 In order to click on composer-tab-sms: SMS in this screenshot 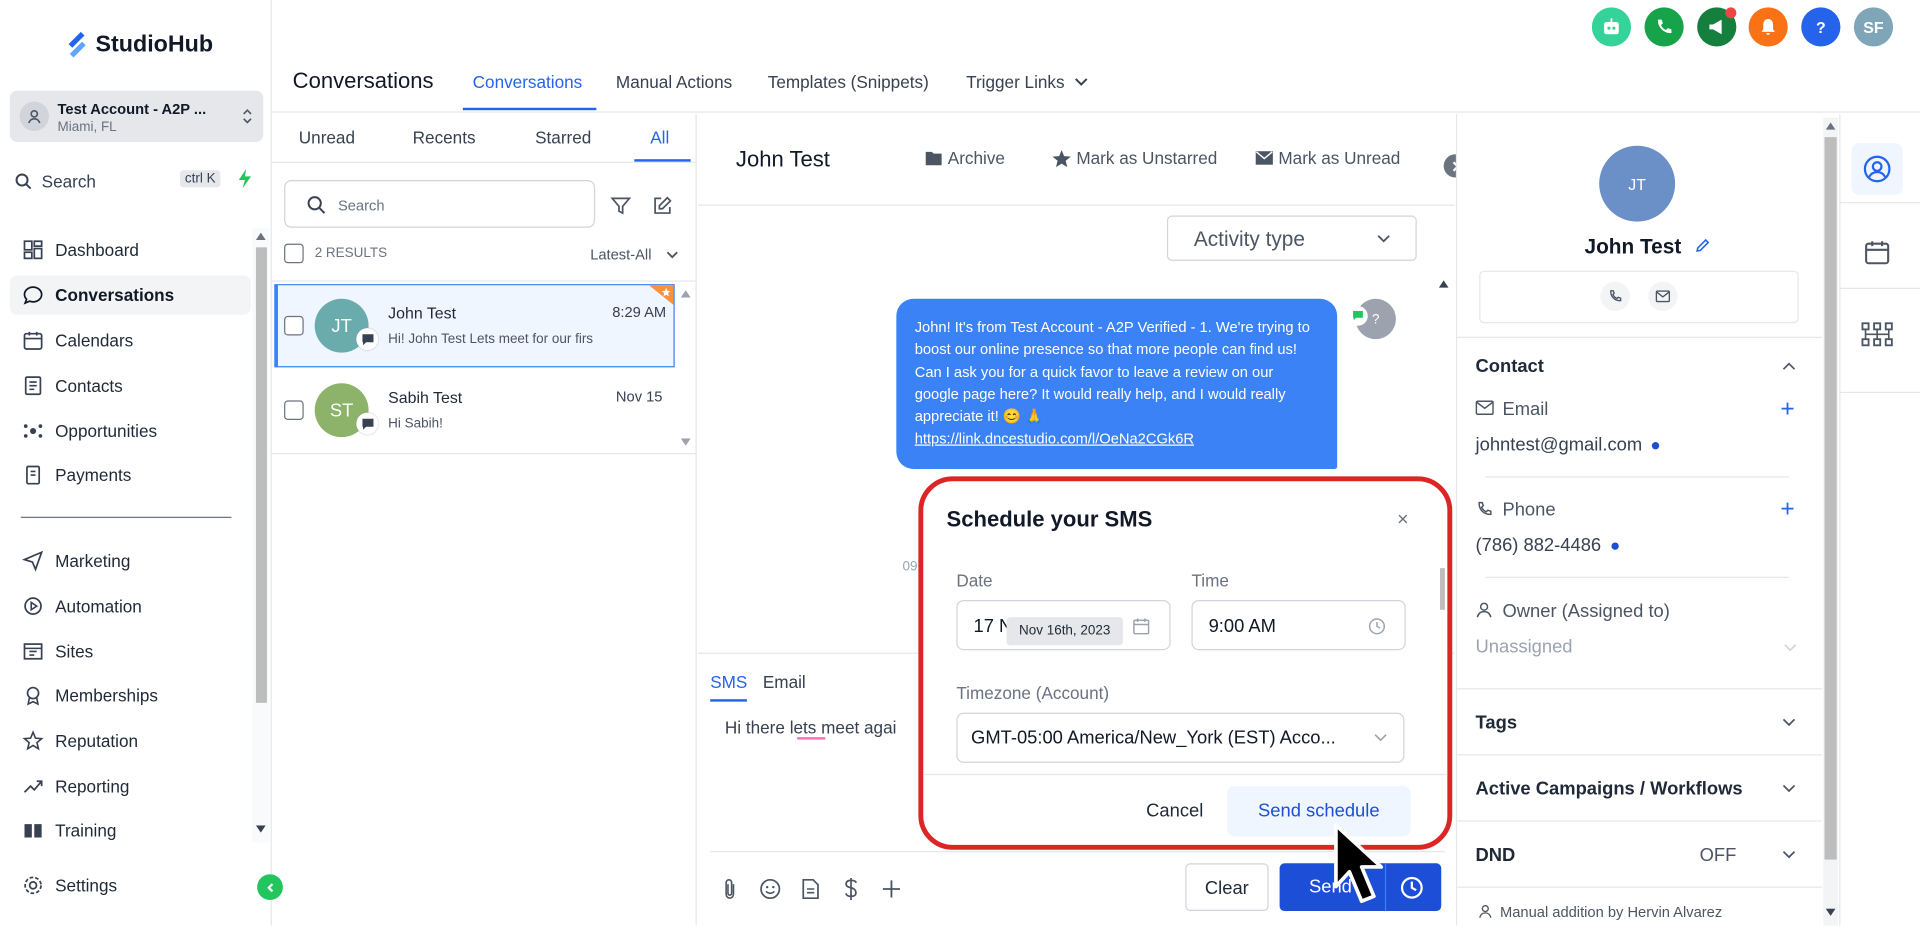, I will do `click(728, 682)`.